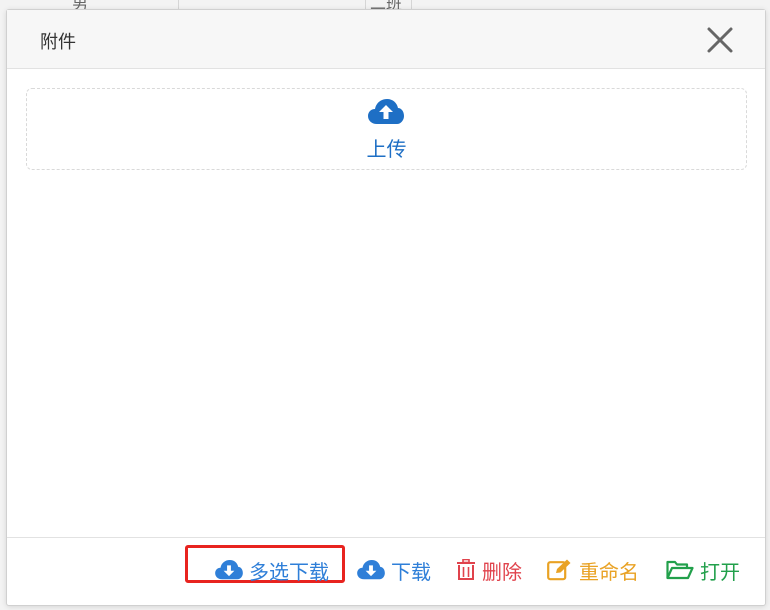  What do you see at coordinates (466, 569) in the screenshot?
I see `trash-icon` at bounding box center [466, 569].